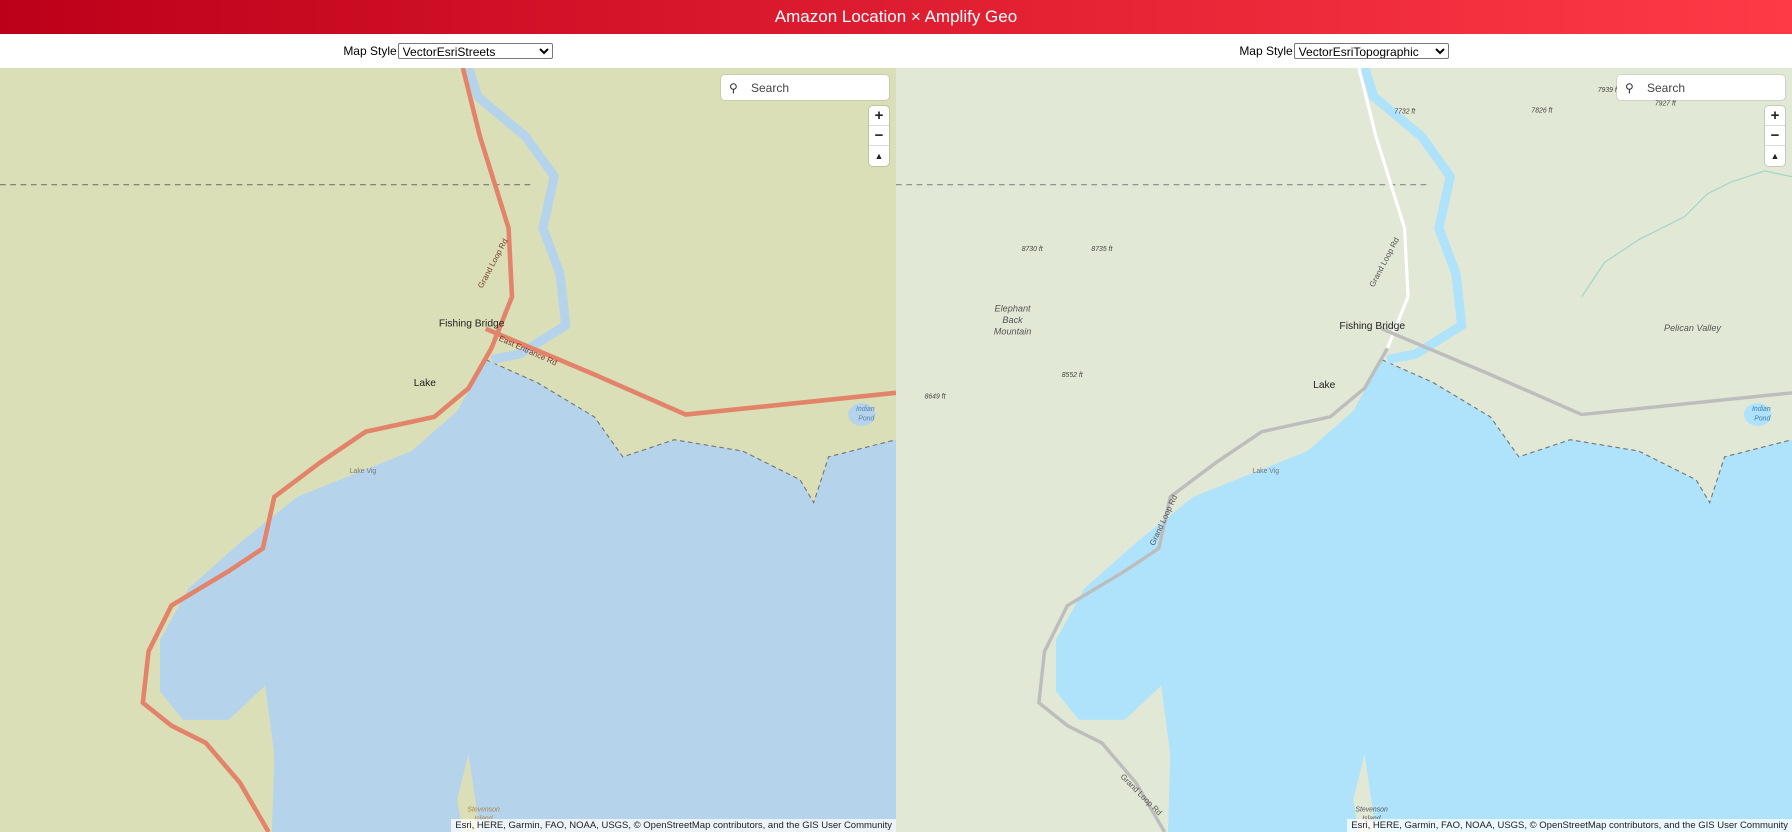 This screenshot has height=832, width=1792. I want to click on map-style-select-right: VectorEsriTopographic, so click(1371, 51).